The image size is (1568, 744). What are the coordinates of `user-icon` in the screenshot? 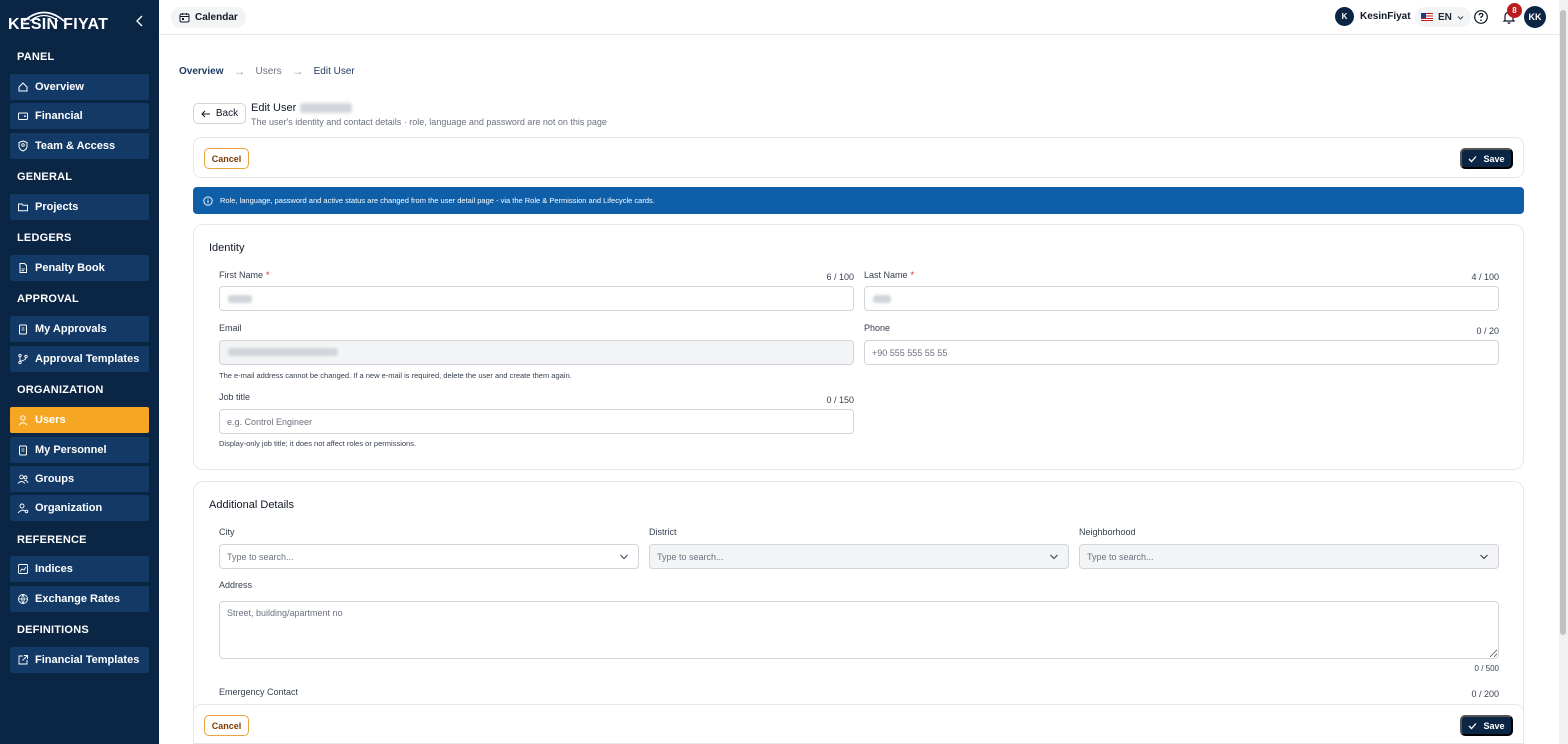 It's located at (23, 420).